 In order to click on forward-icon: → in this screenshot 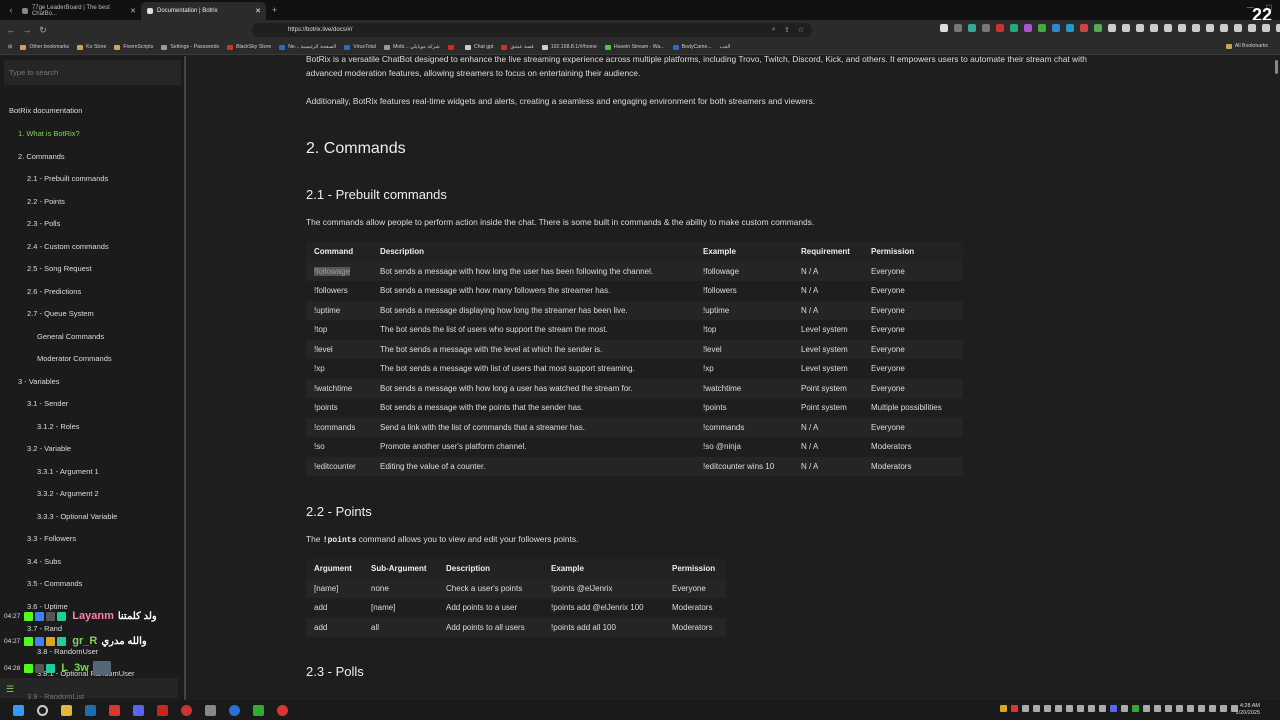, I will do `click(27, 30)`.